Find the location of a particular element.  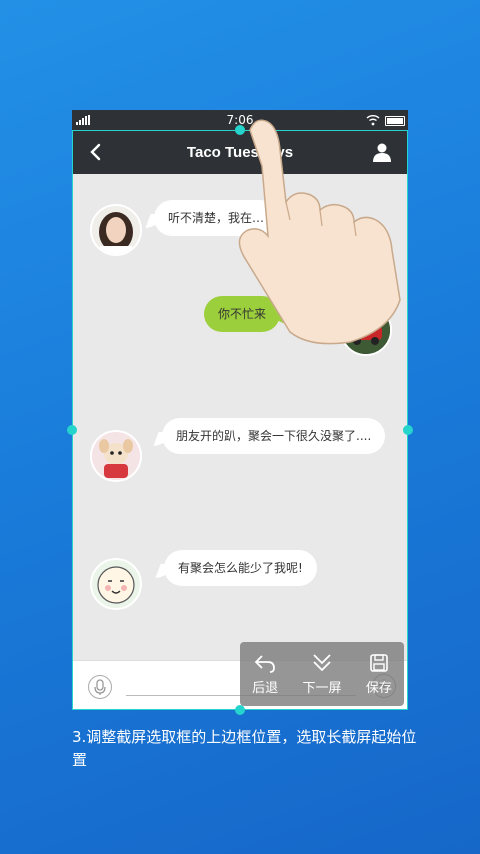

message-bubble-sent: 你不忙来 is located at coordinates (242, 314).